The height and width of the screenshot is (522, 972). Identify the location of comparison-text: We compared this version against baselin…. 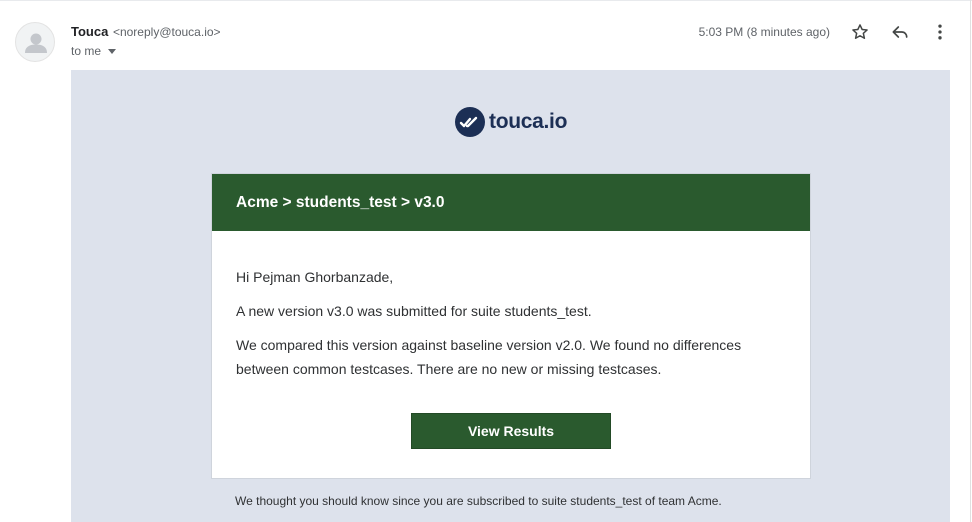
(489, 357).